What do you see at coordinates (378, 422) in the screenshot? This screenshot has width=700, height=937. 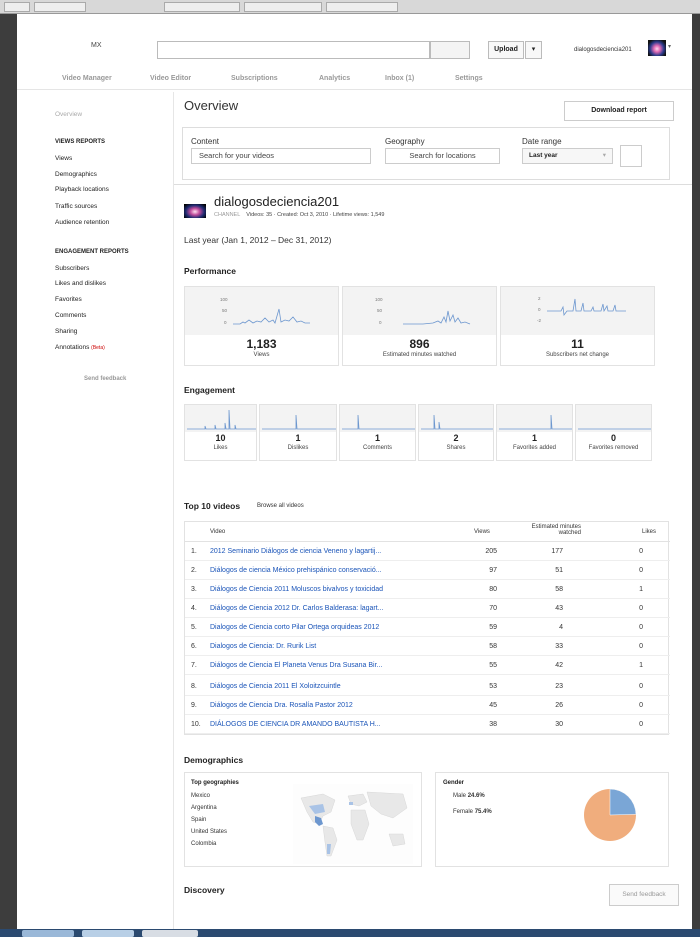 I see `mini-chart-svg` at bounding box center [378, 422].